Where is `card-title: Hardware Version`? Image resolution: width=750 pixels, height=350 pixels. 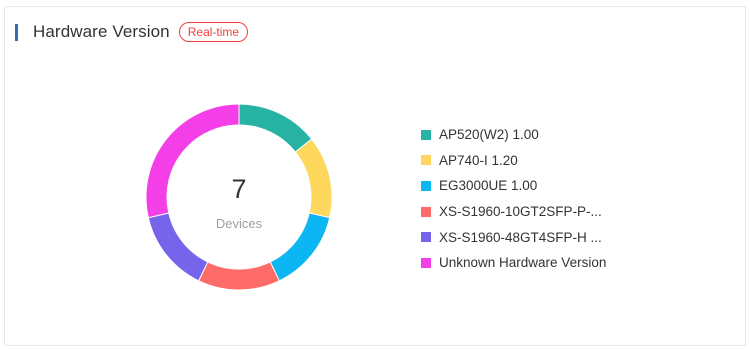
card-title: Hardware Version is located at coordinates (101, 31).